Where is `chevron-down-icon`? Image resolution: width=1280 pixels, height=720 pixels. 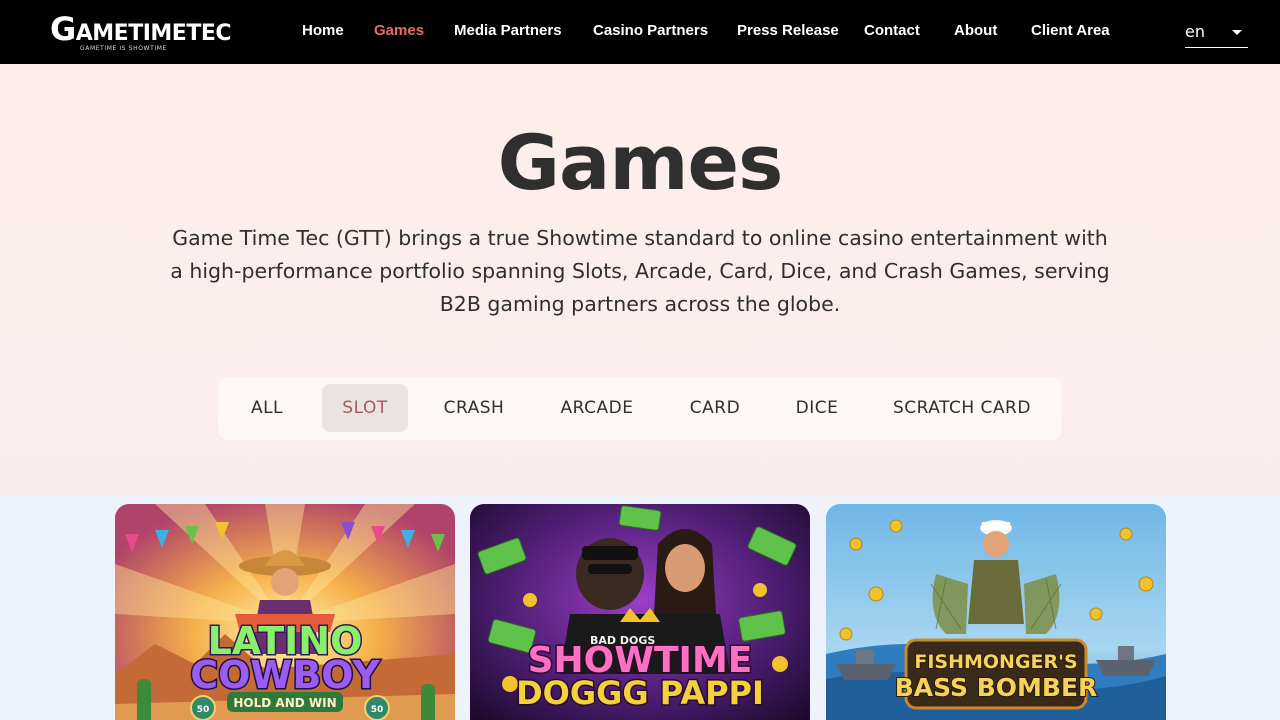 chevron-down-icon is located at coordinates (1237, 32).